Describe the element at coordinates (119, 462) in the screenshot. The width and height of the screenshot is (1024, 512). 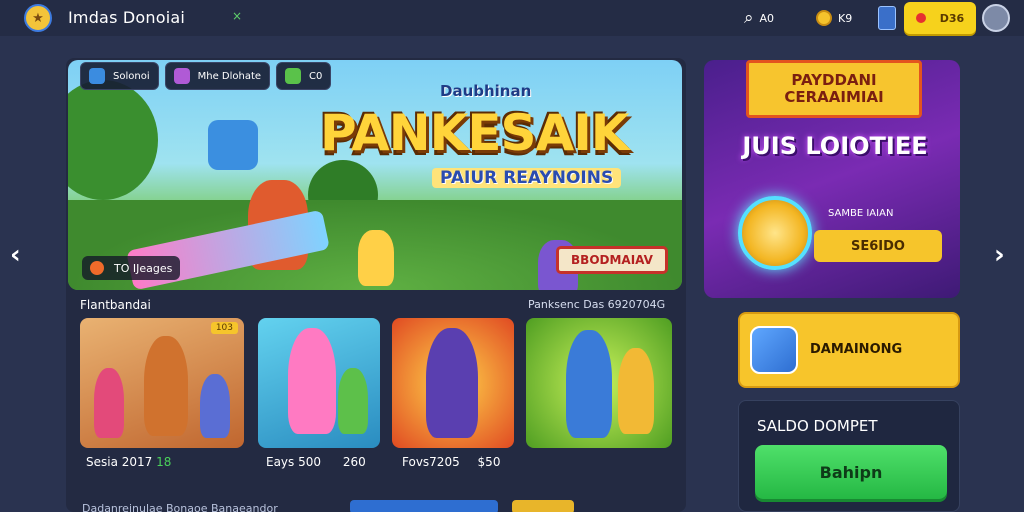
I see `card-caption-text: Sesia 2017` at that location.